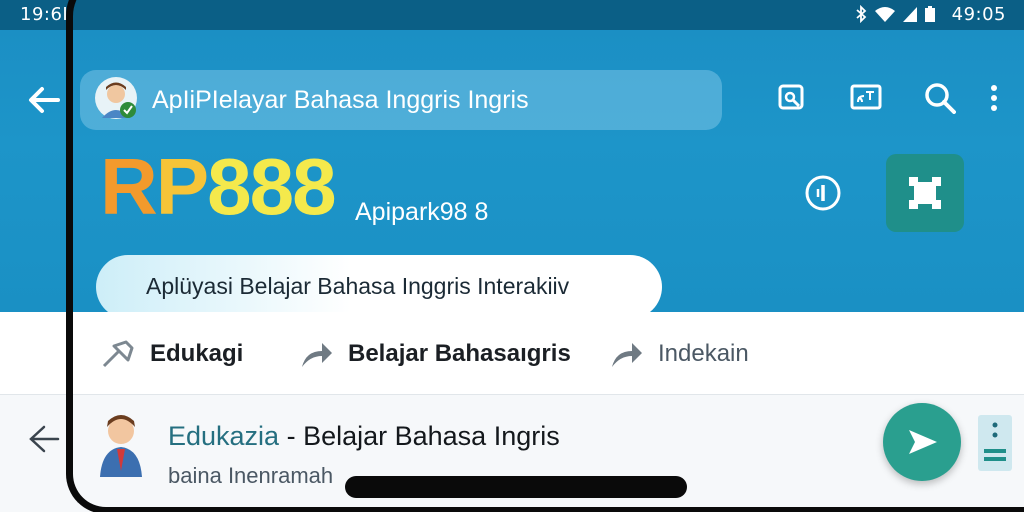 This screenshot has width=1024, height=512. I want to click on cast-button, so click(866, 98).